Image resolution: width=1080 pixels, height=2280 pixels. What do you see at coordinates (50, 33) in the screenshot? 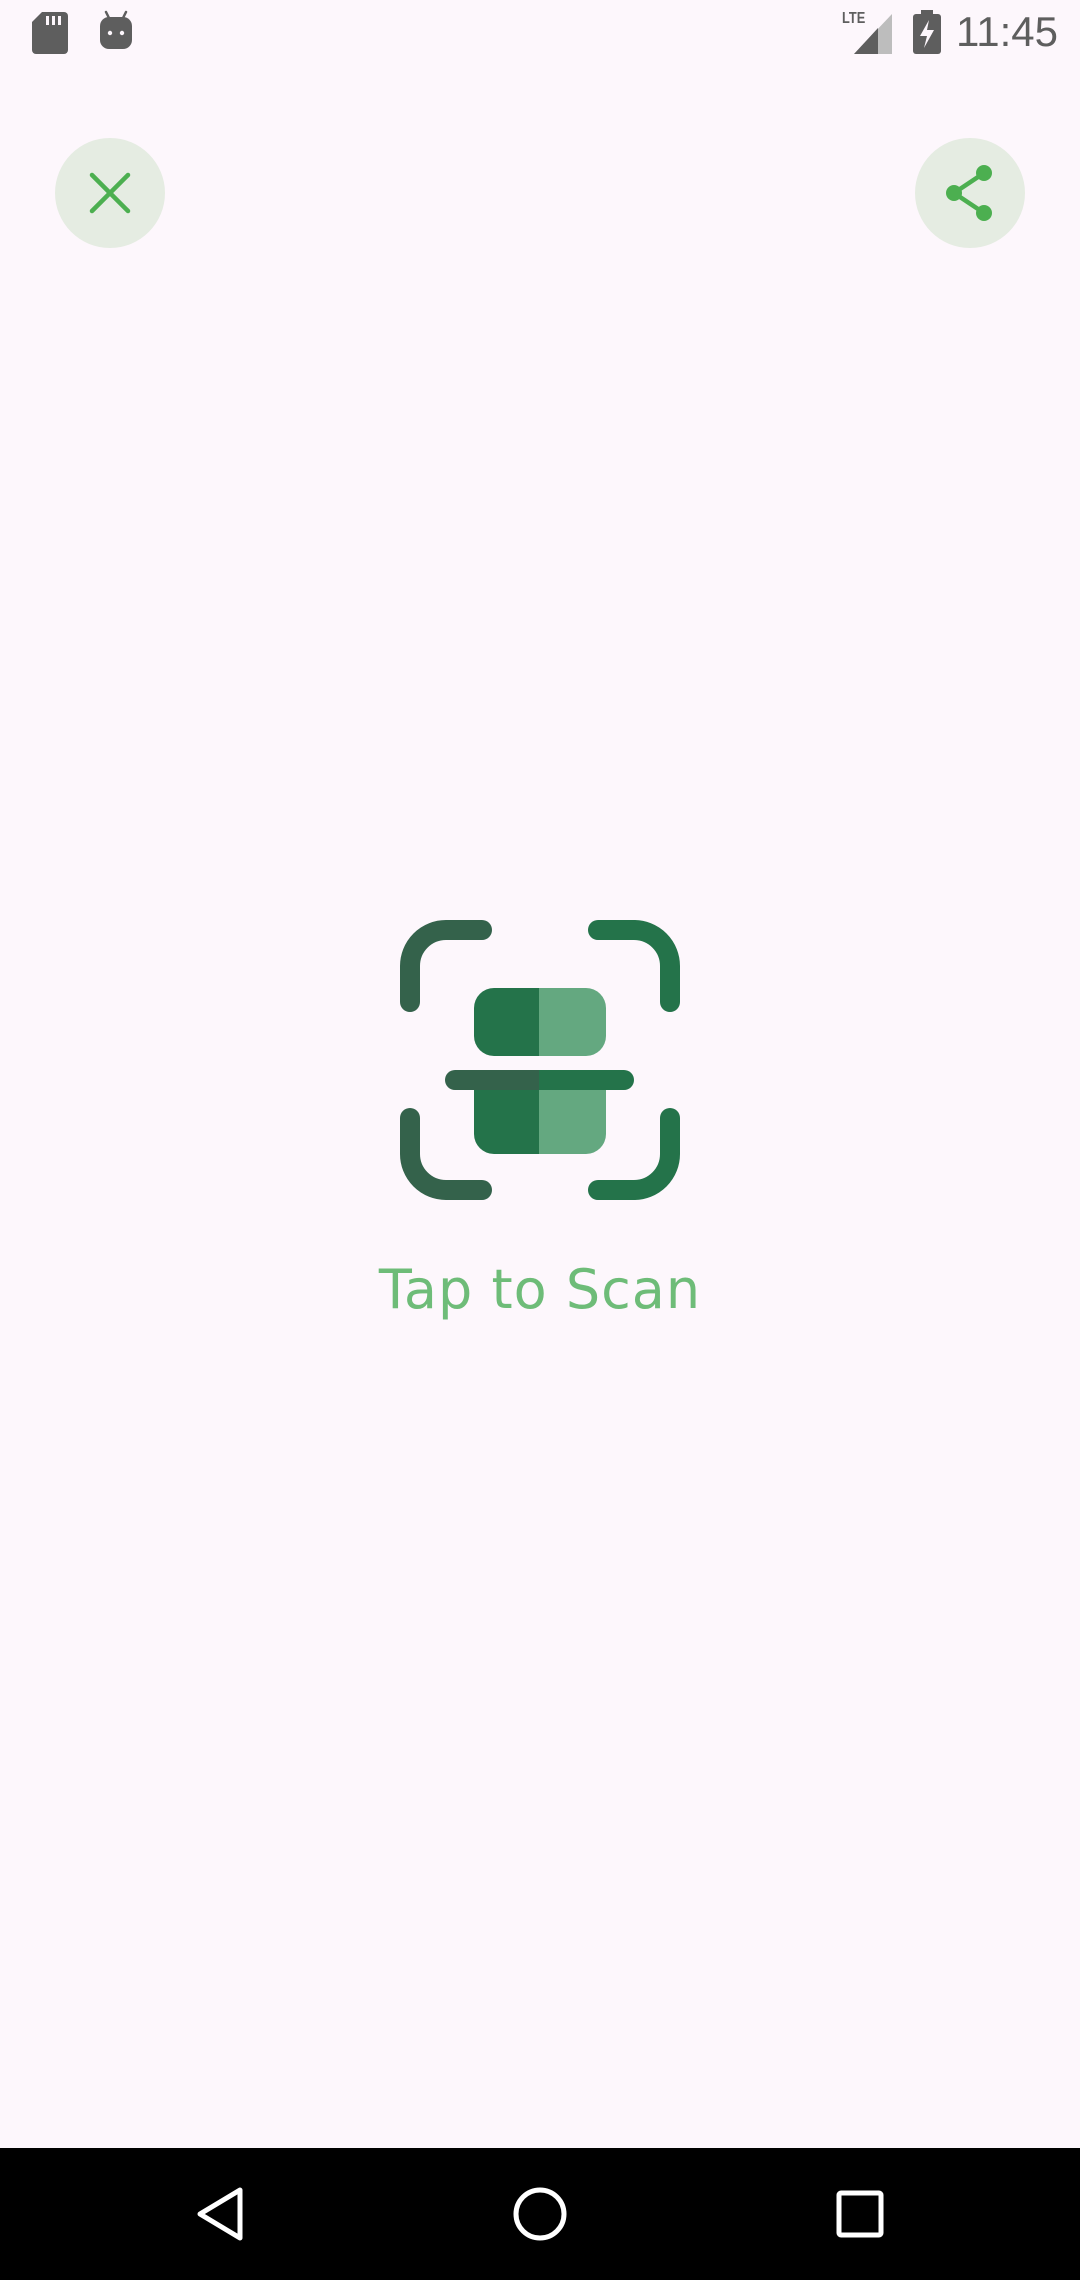
I see `sd-card-icon` at bounding box center [50, 33].